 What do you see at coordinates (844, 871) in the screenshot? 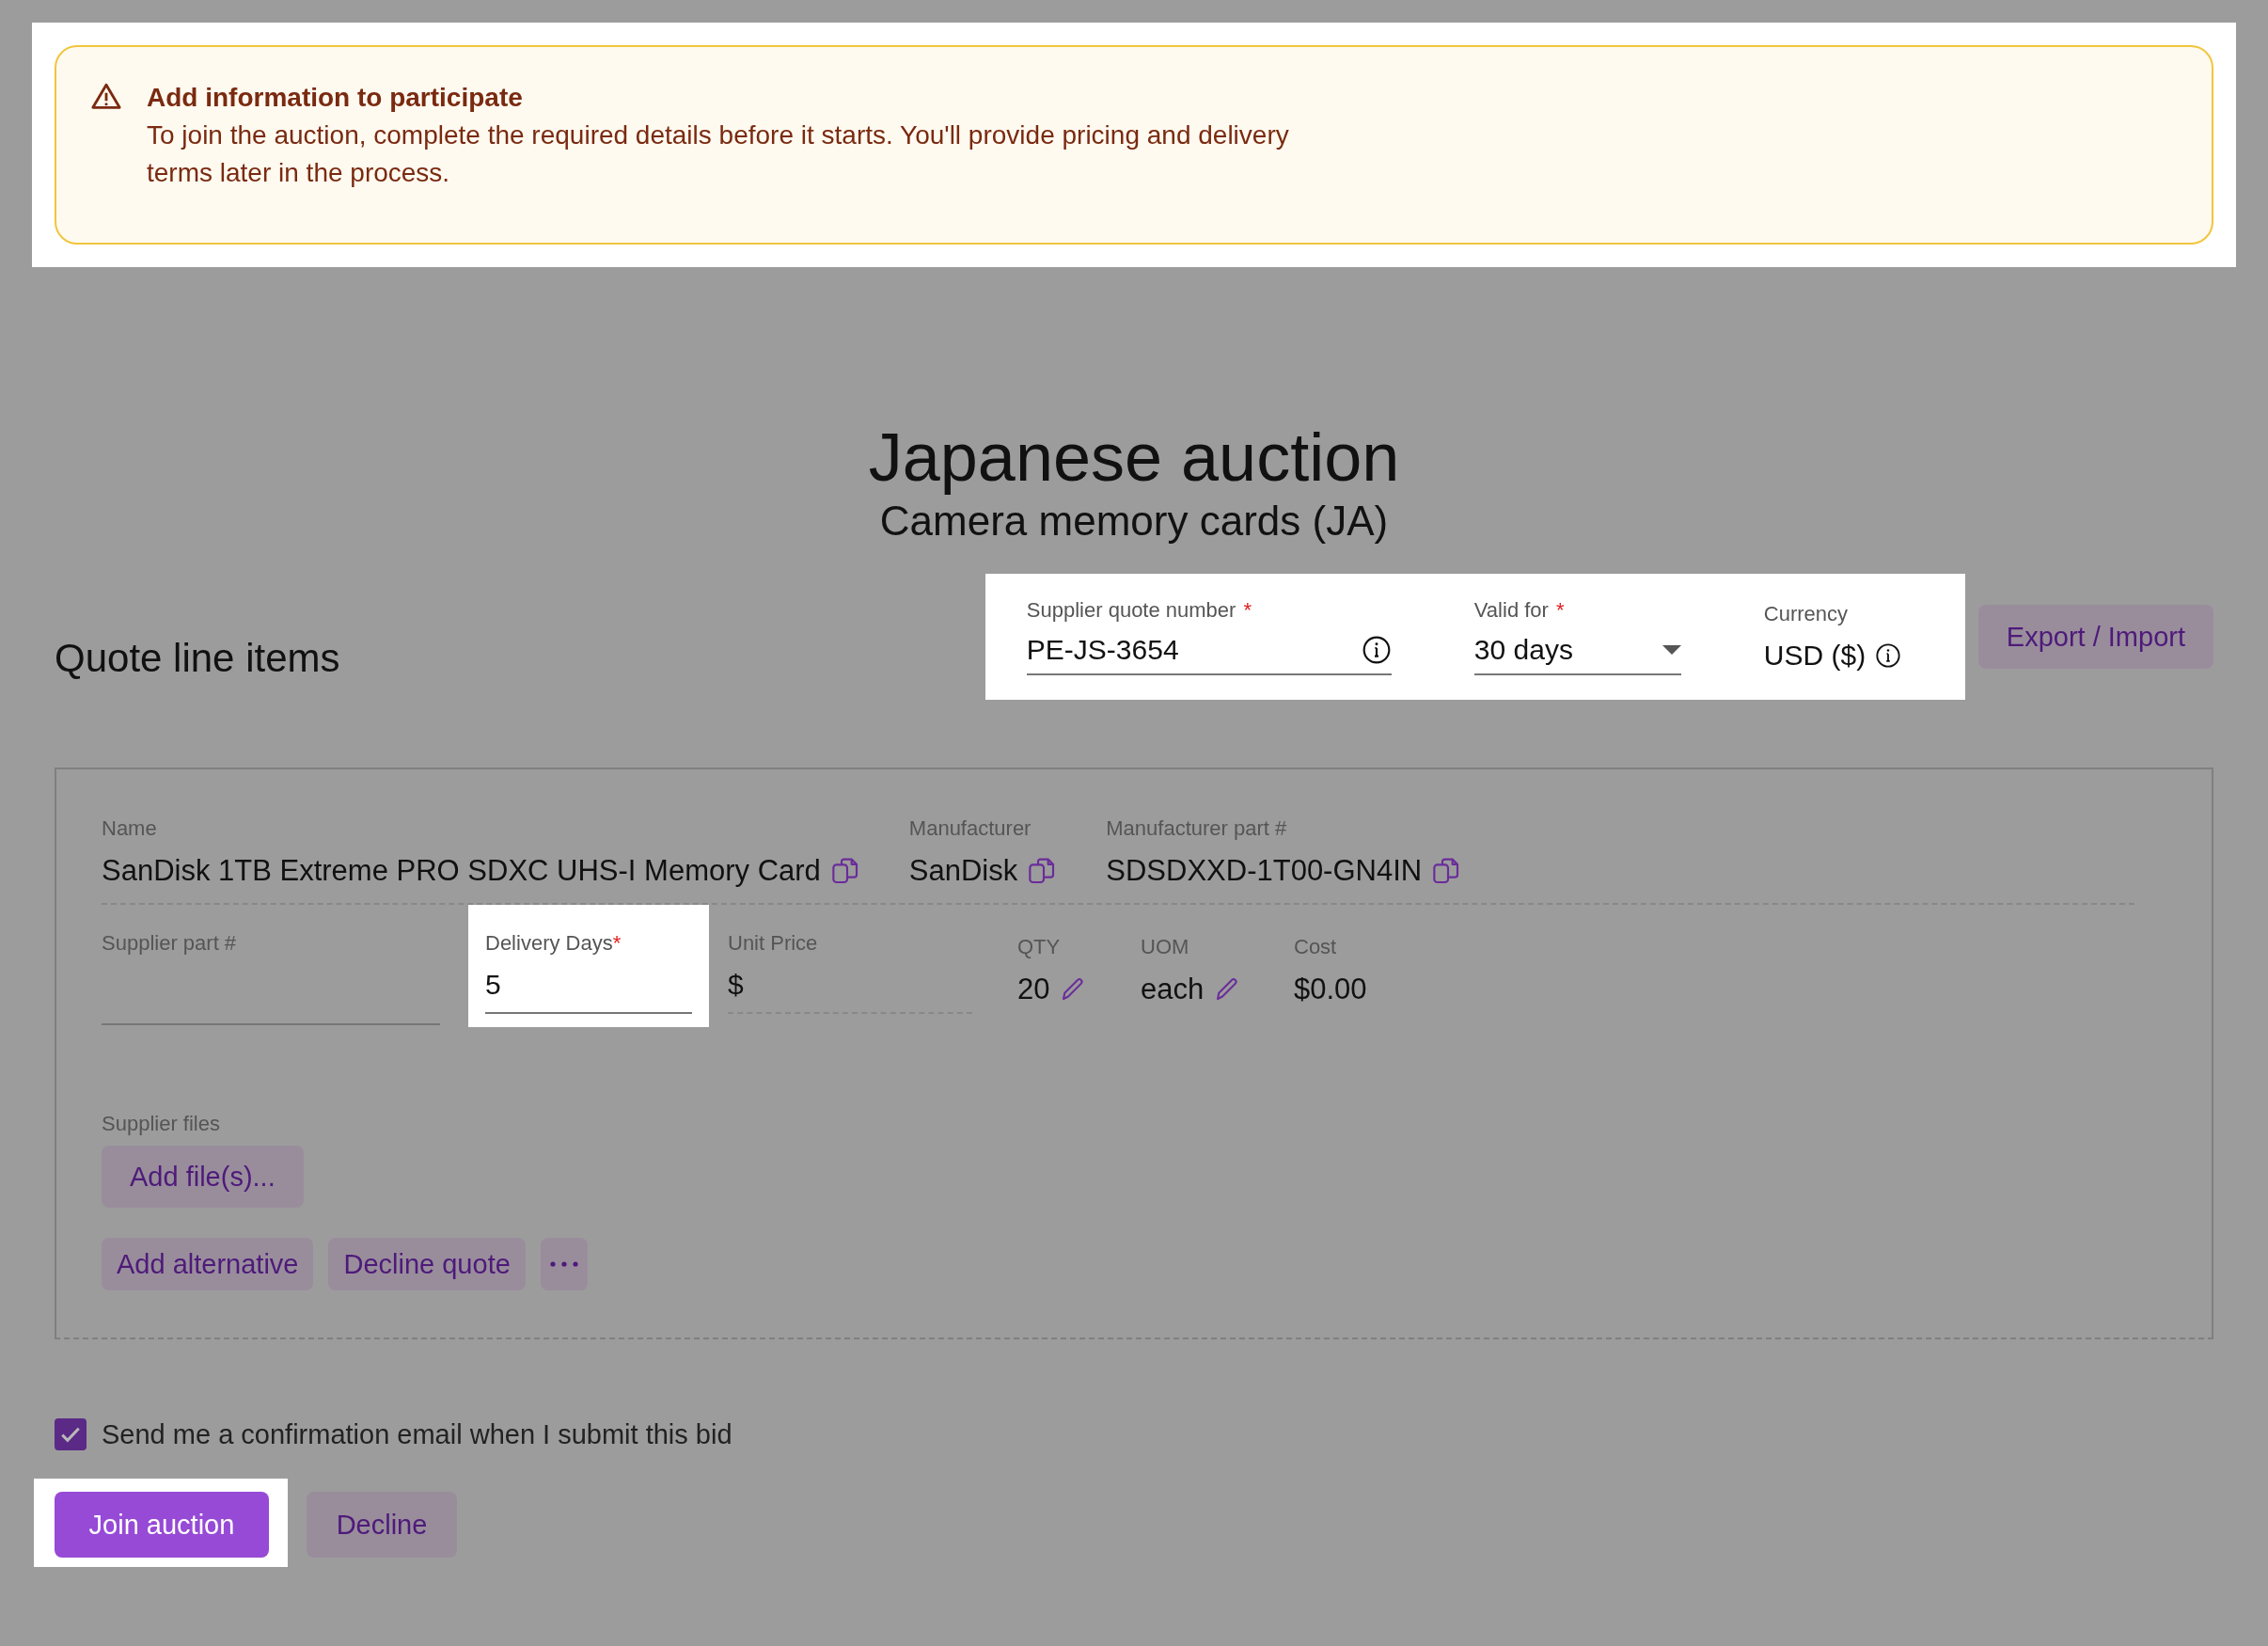
I see `copy-icon` at bounding box center [844, 871].